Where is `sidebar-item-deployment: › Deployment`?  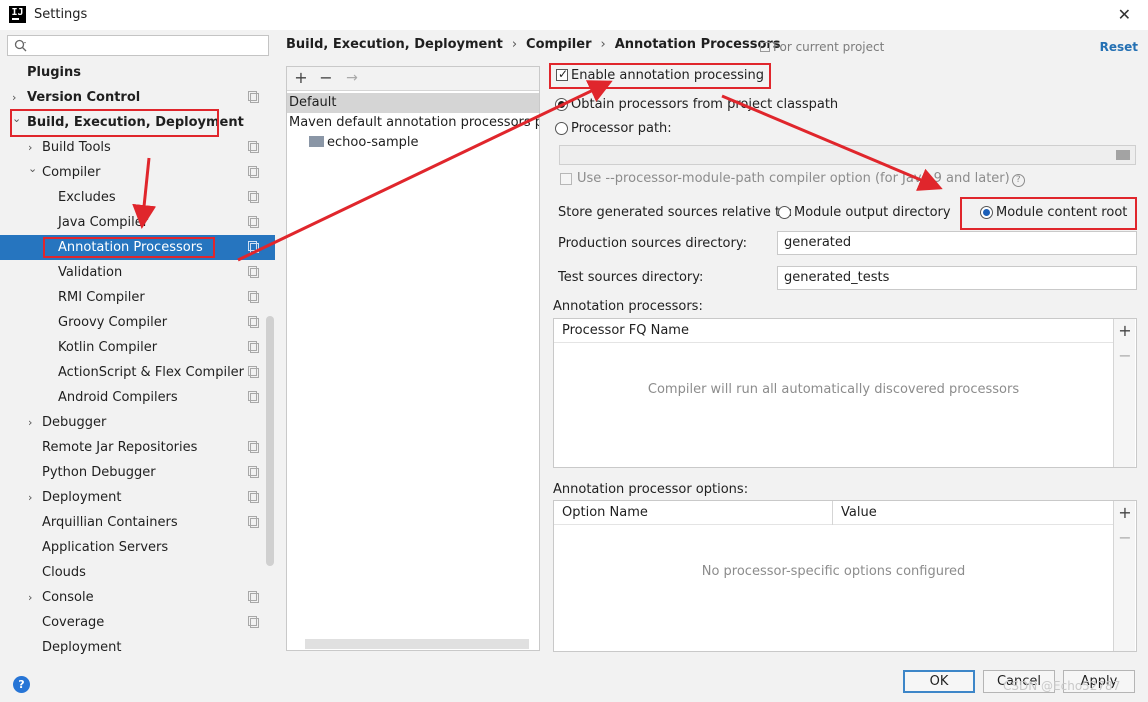
sidebar-item-deployment: › Deployment is located at coordinates (137, 497).